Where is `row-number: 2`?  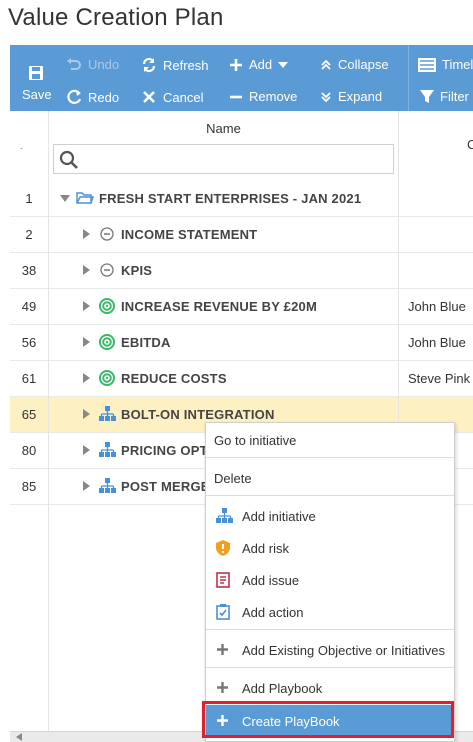
row-number: 2 is located at coordinates (29, 234).